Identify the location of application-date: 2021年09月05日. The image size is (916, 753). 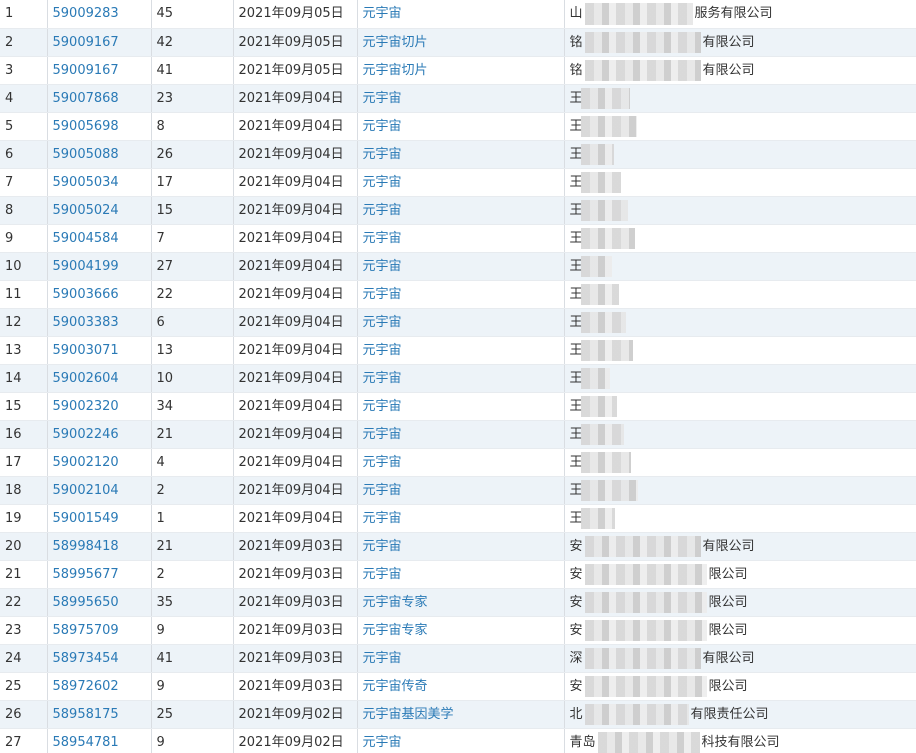
(295, 70).